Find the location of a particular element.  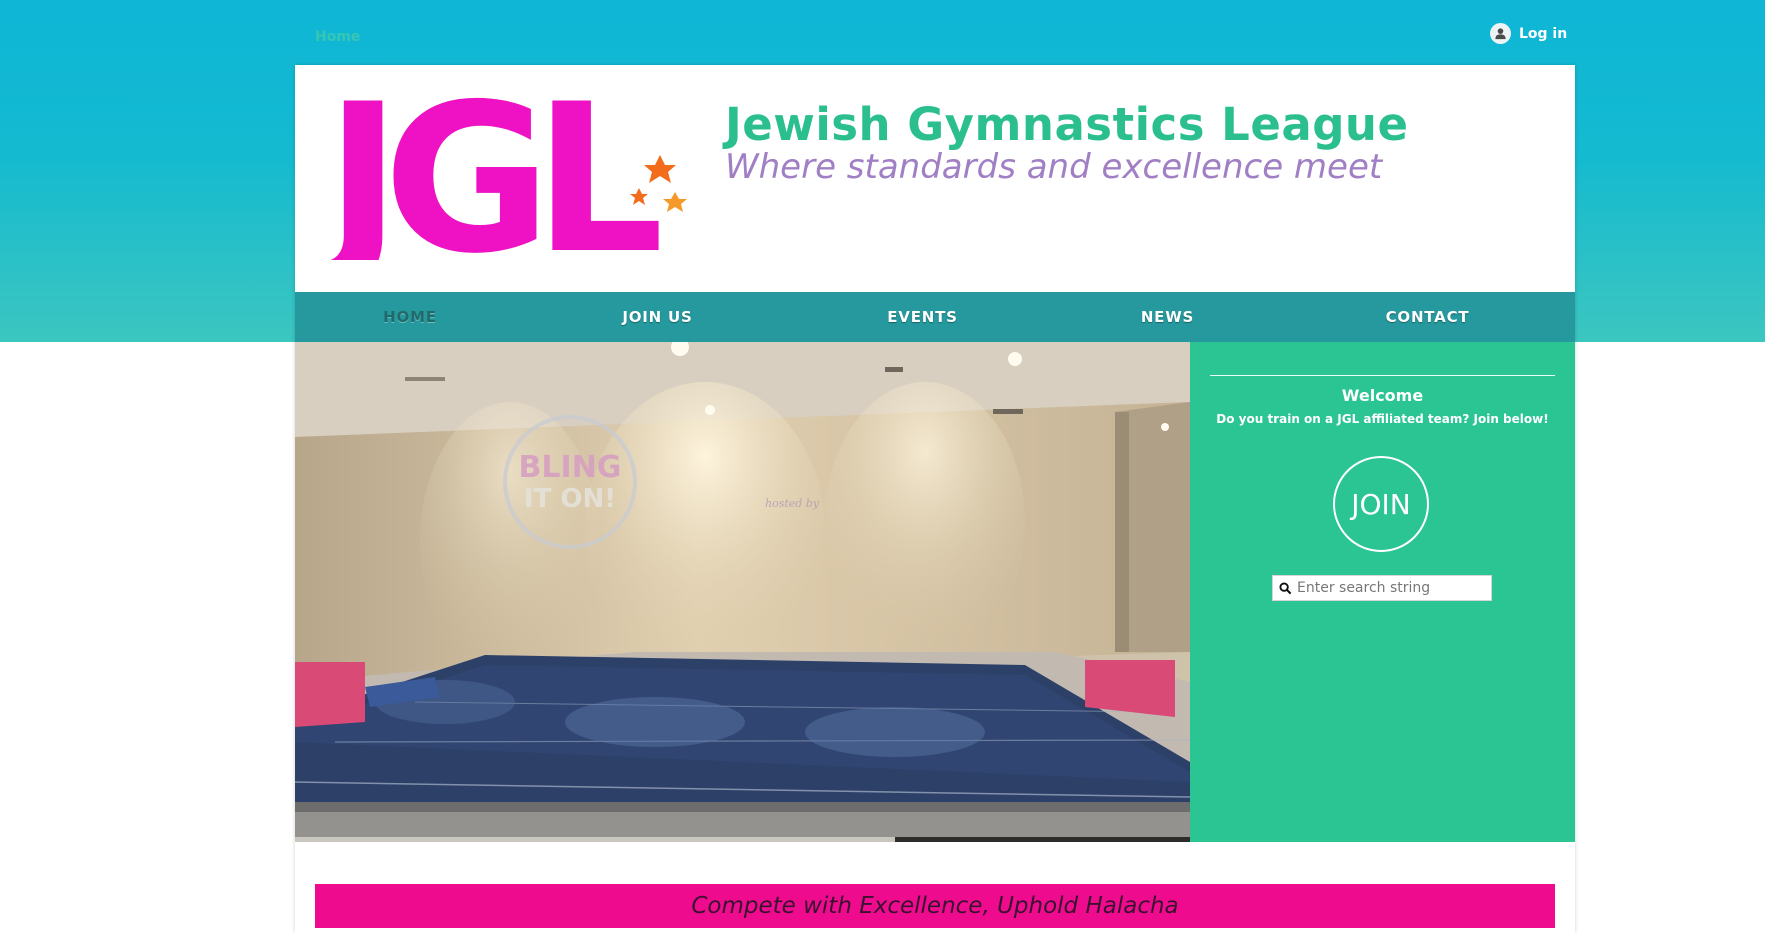

top-bar: Home Log in is located at coordinates (882, 33).